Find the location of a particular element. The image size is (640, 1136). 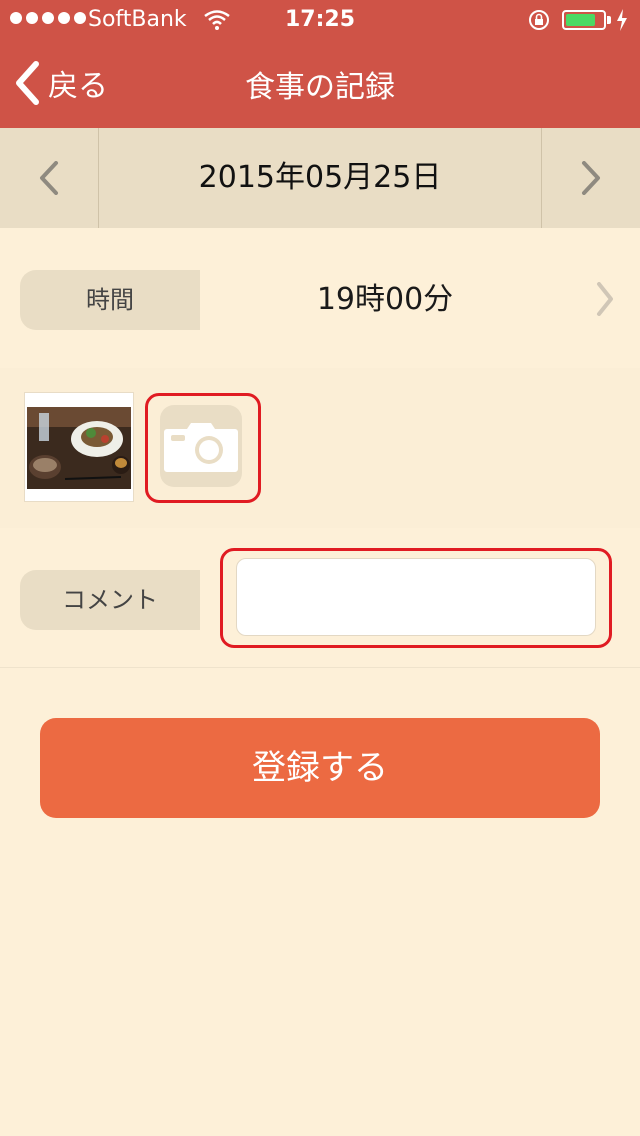

previous-day-button is located at coordinates (49, 178).